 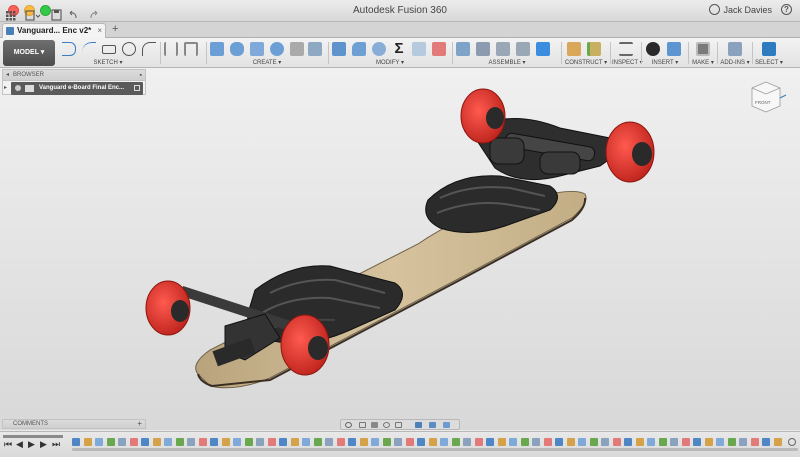 What do you see at coordinates (11, 16) in the screenshot?
I see `data-panel-grid-icon` at bounding box center [11, 16].